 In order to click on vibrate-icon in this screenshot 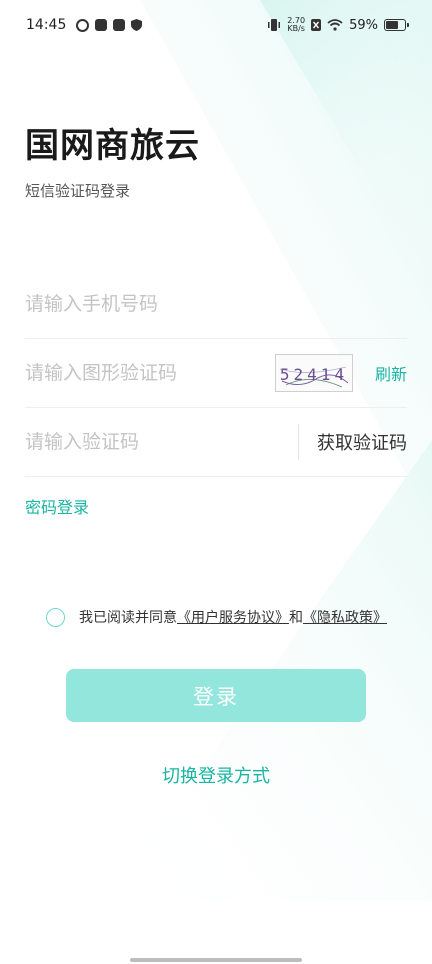, I will do `click(274, 25)`.